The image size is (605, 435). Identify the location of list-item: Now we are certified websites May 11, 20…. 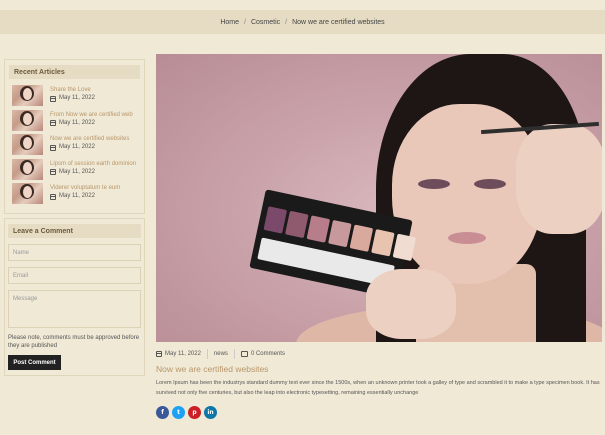
(74, 146).